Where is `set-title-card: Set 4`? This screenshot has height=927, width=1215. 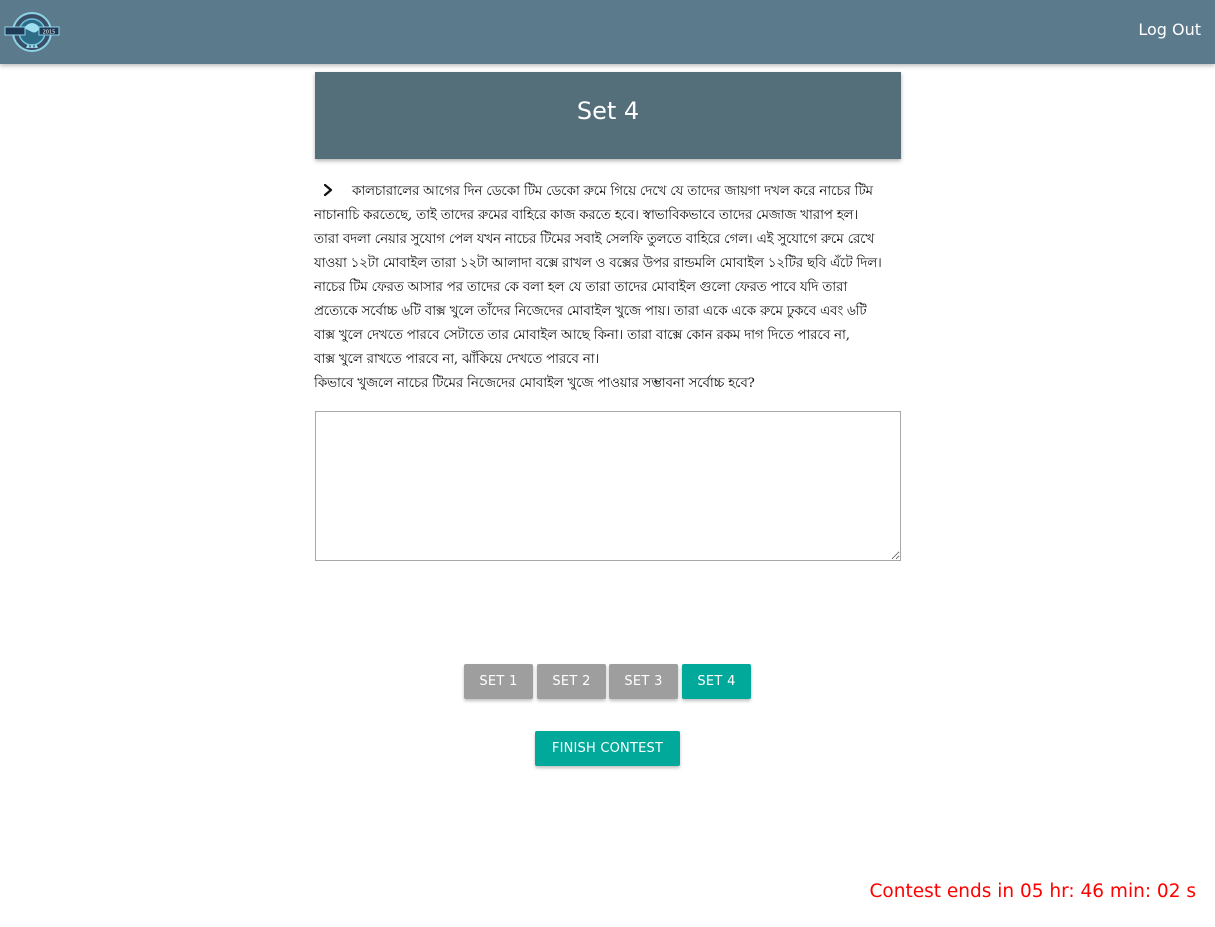 set-title-card: Set 4 is located at coordinates (608, 115).